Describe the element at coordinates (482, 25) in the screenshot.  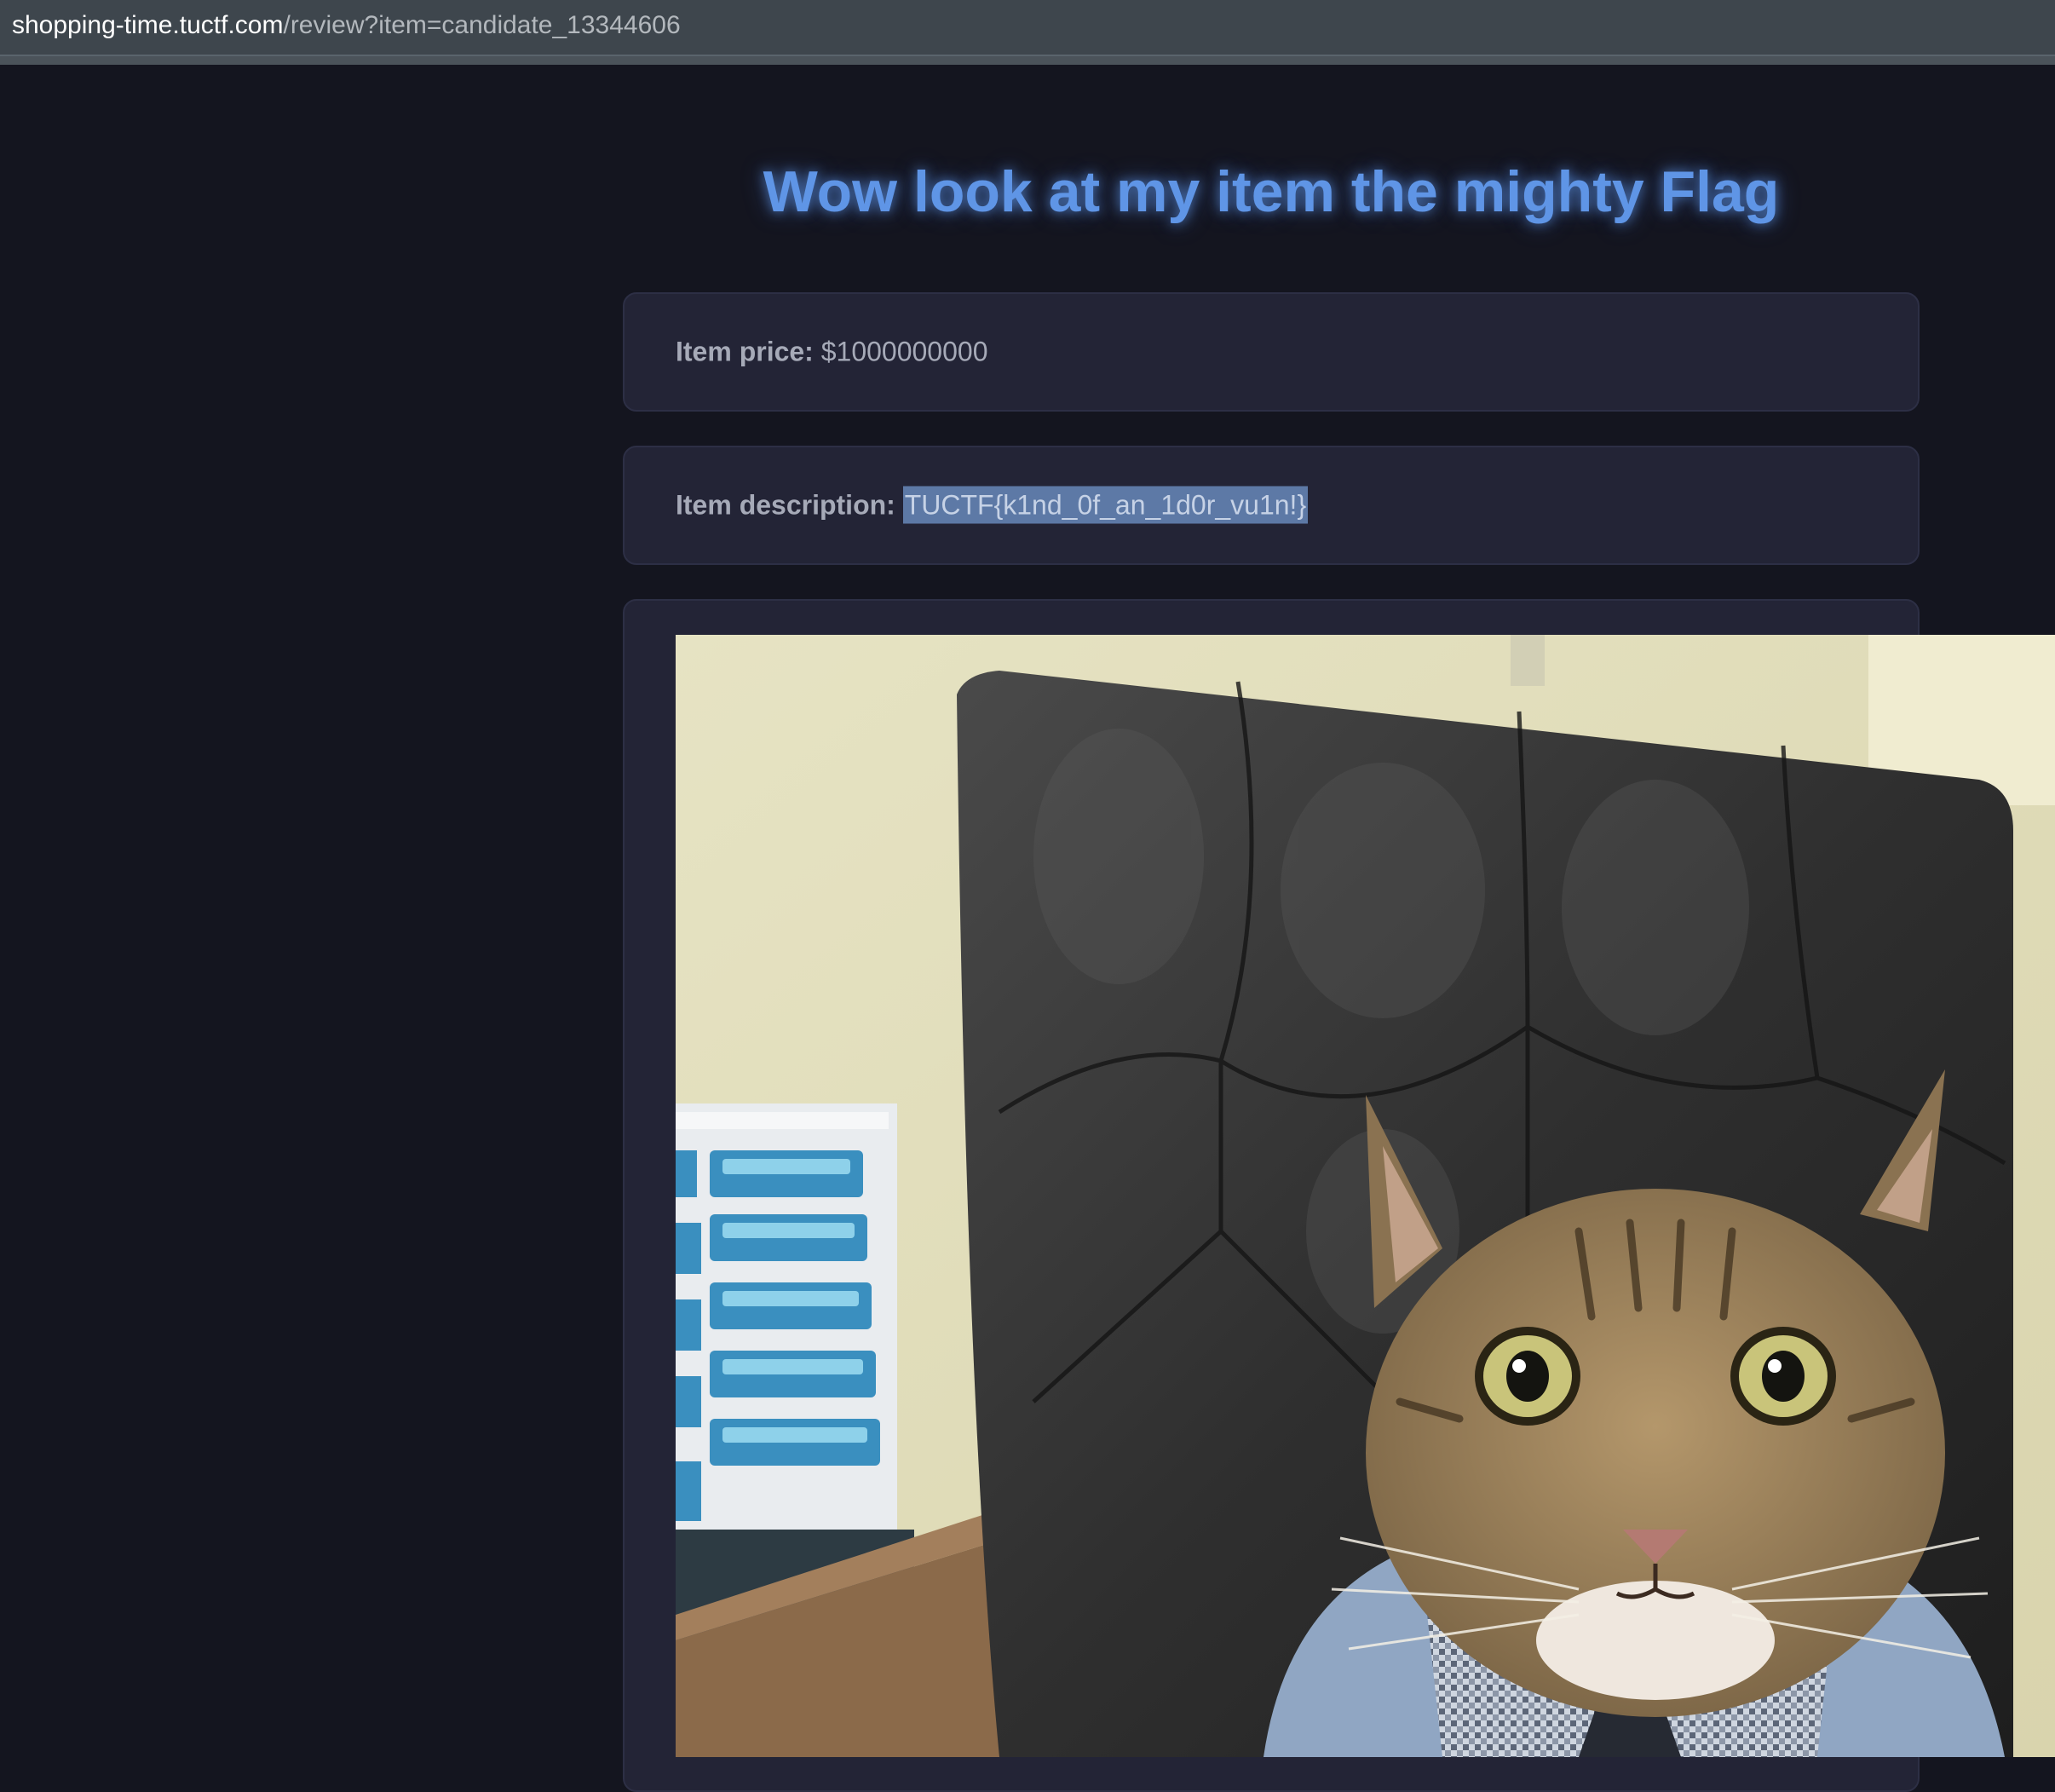
I see `url-path: /review?item=candidate_13344606` at that location.